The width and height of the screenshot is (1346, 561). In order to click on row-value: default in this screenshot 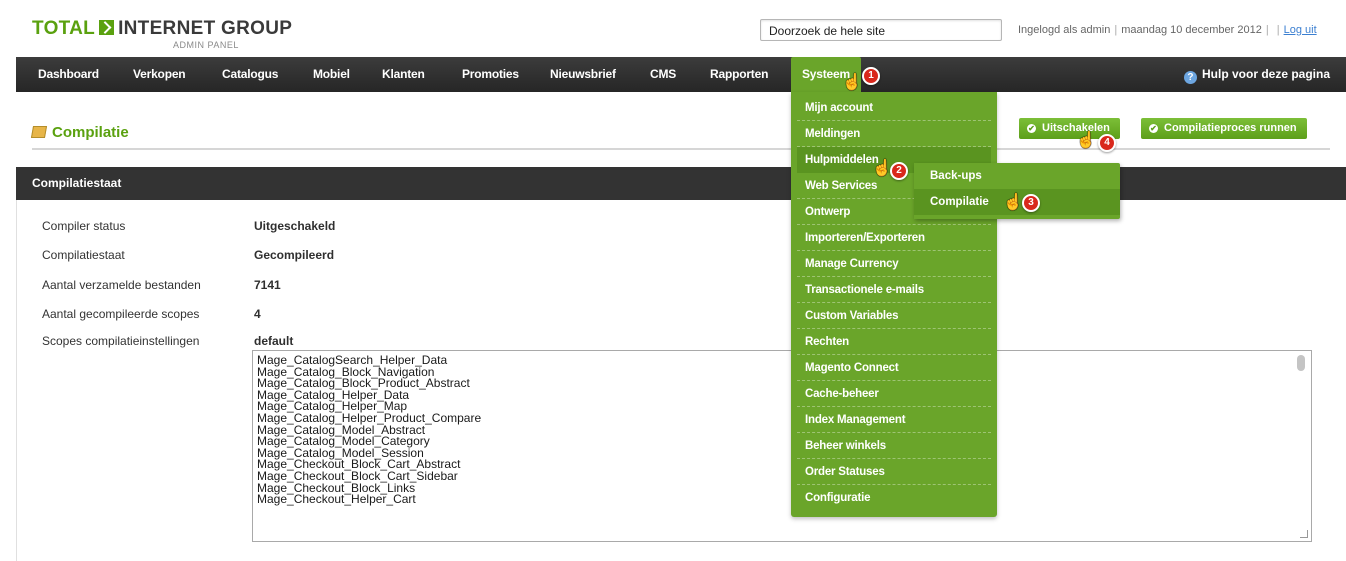, I will do `click(274, 341)`.